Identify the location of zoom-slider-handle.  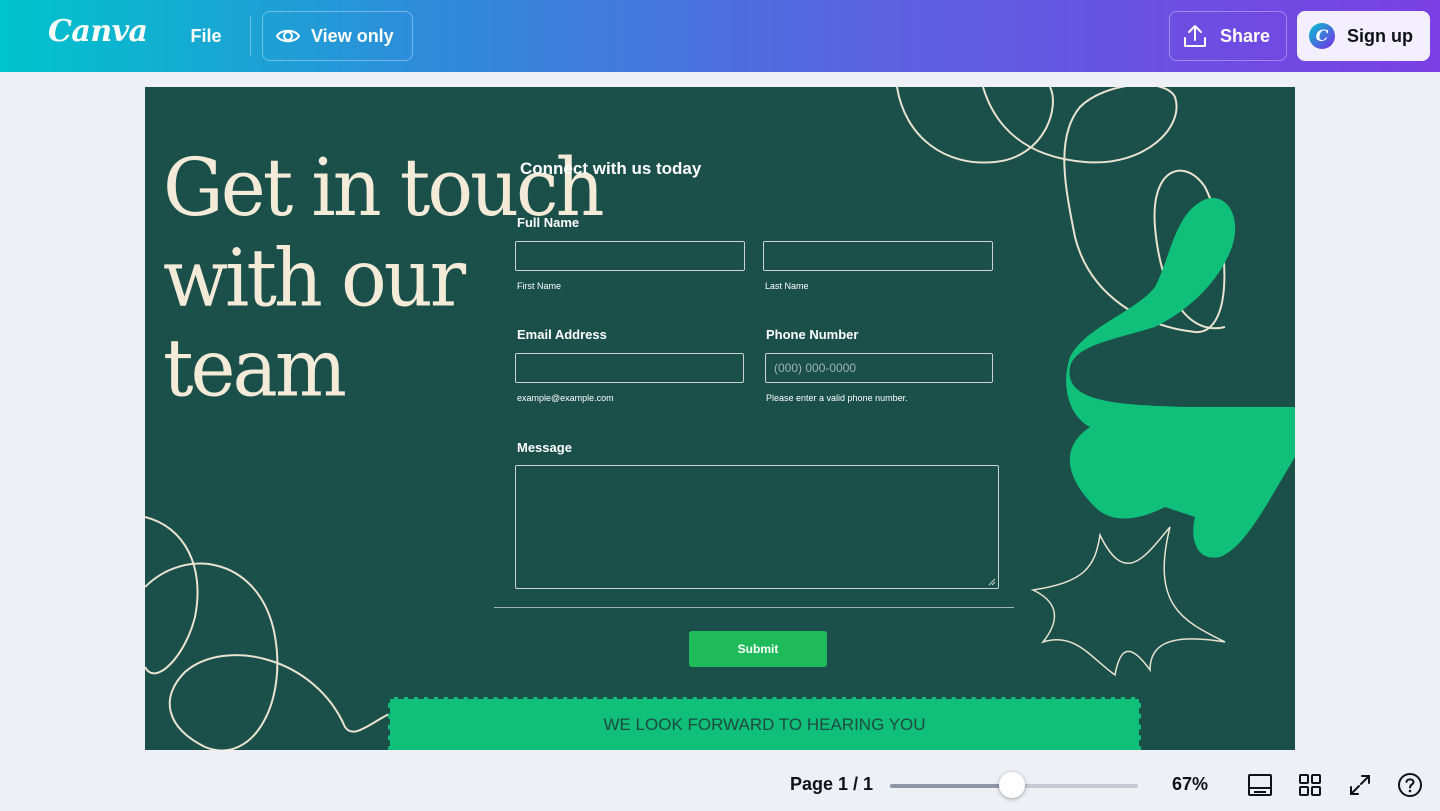
(1011, 785).